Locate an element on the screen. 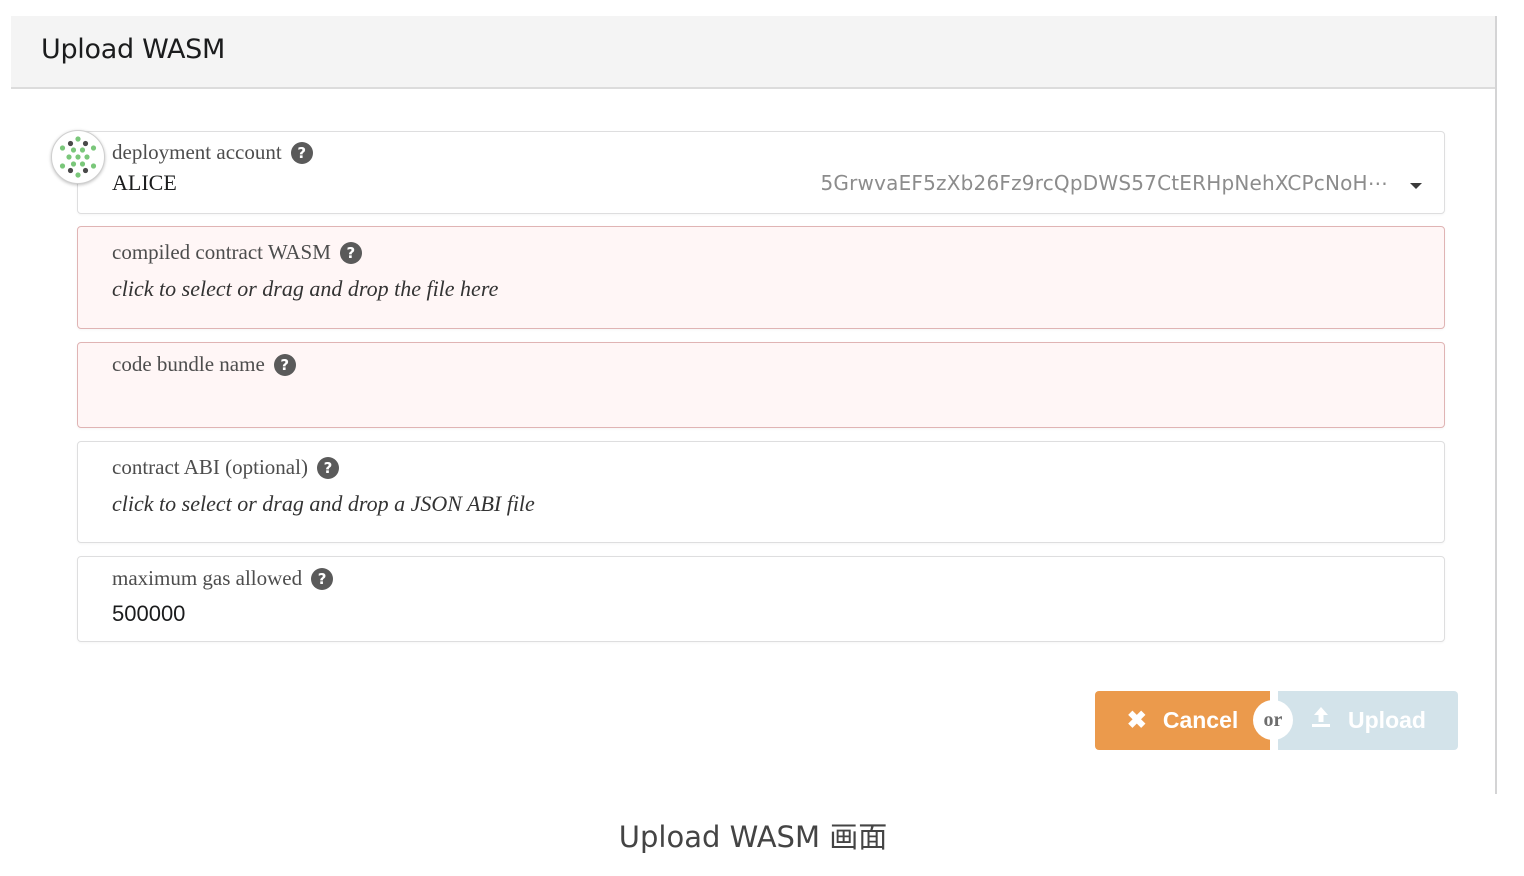 The height and width of the screenshot is (876, 1524). abi-label-text: contract ABI (optional) is located at coordinates (210, 467).